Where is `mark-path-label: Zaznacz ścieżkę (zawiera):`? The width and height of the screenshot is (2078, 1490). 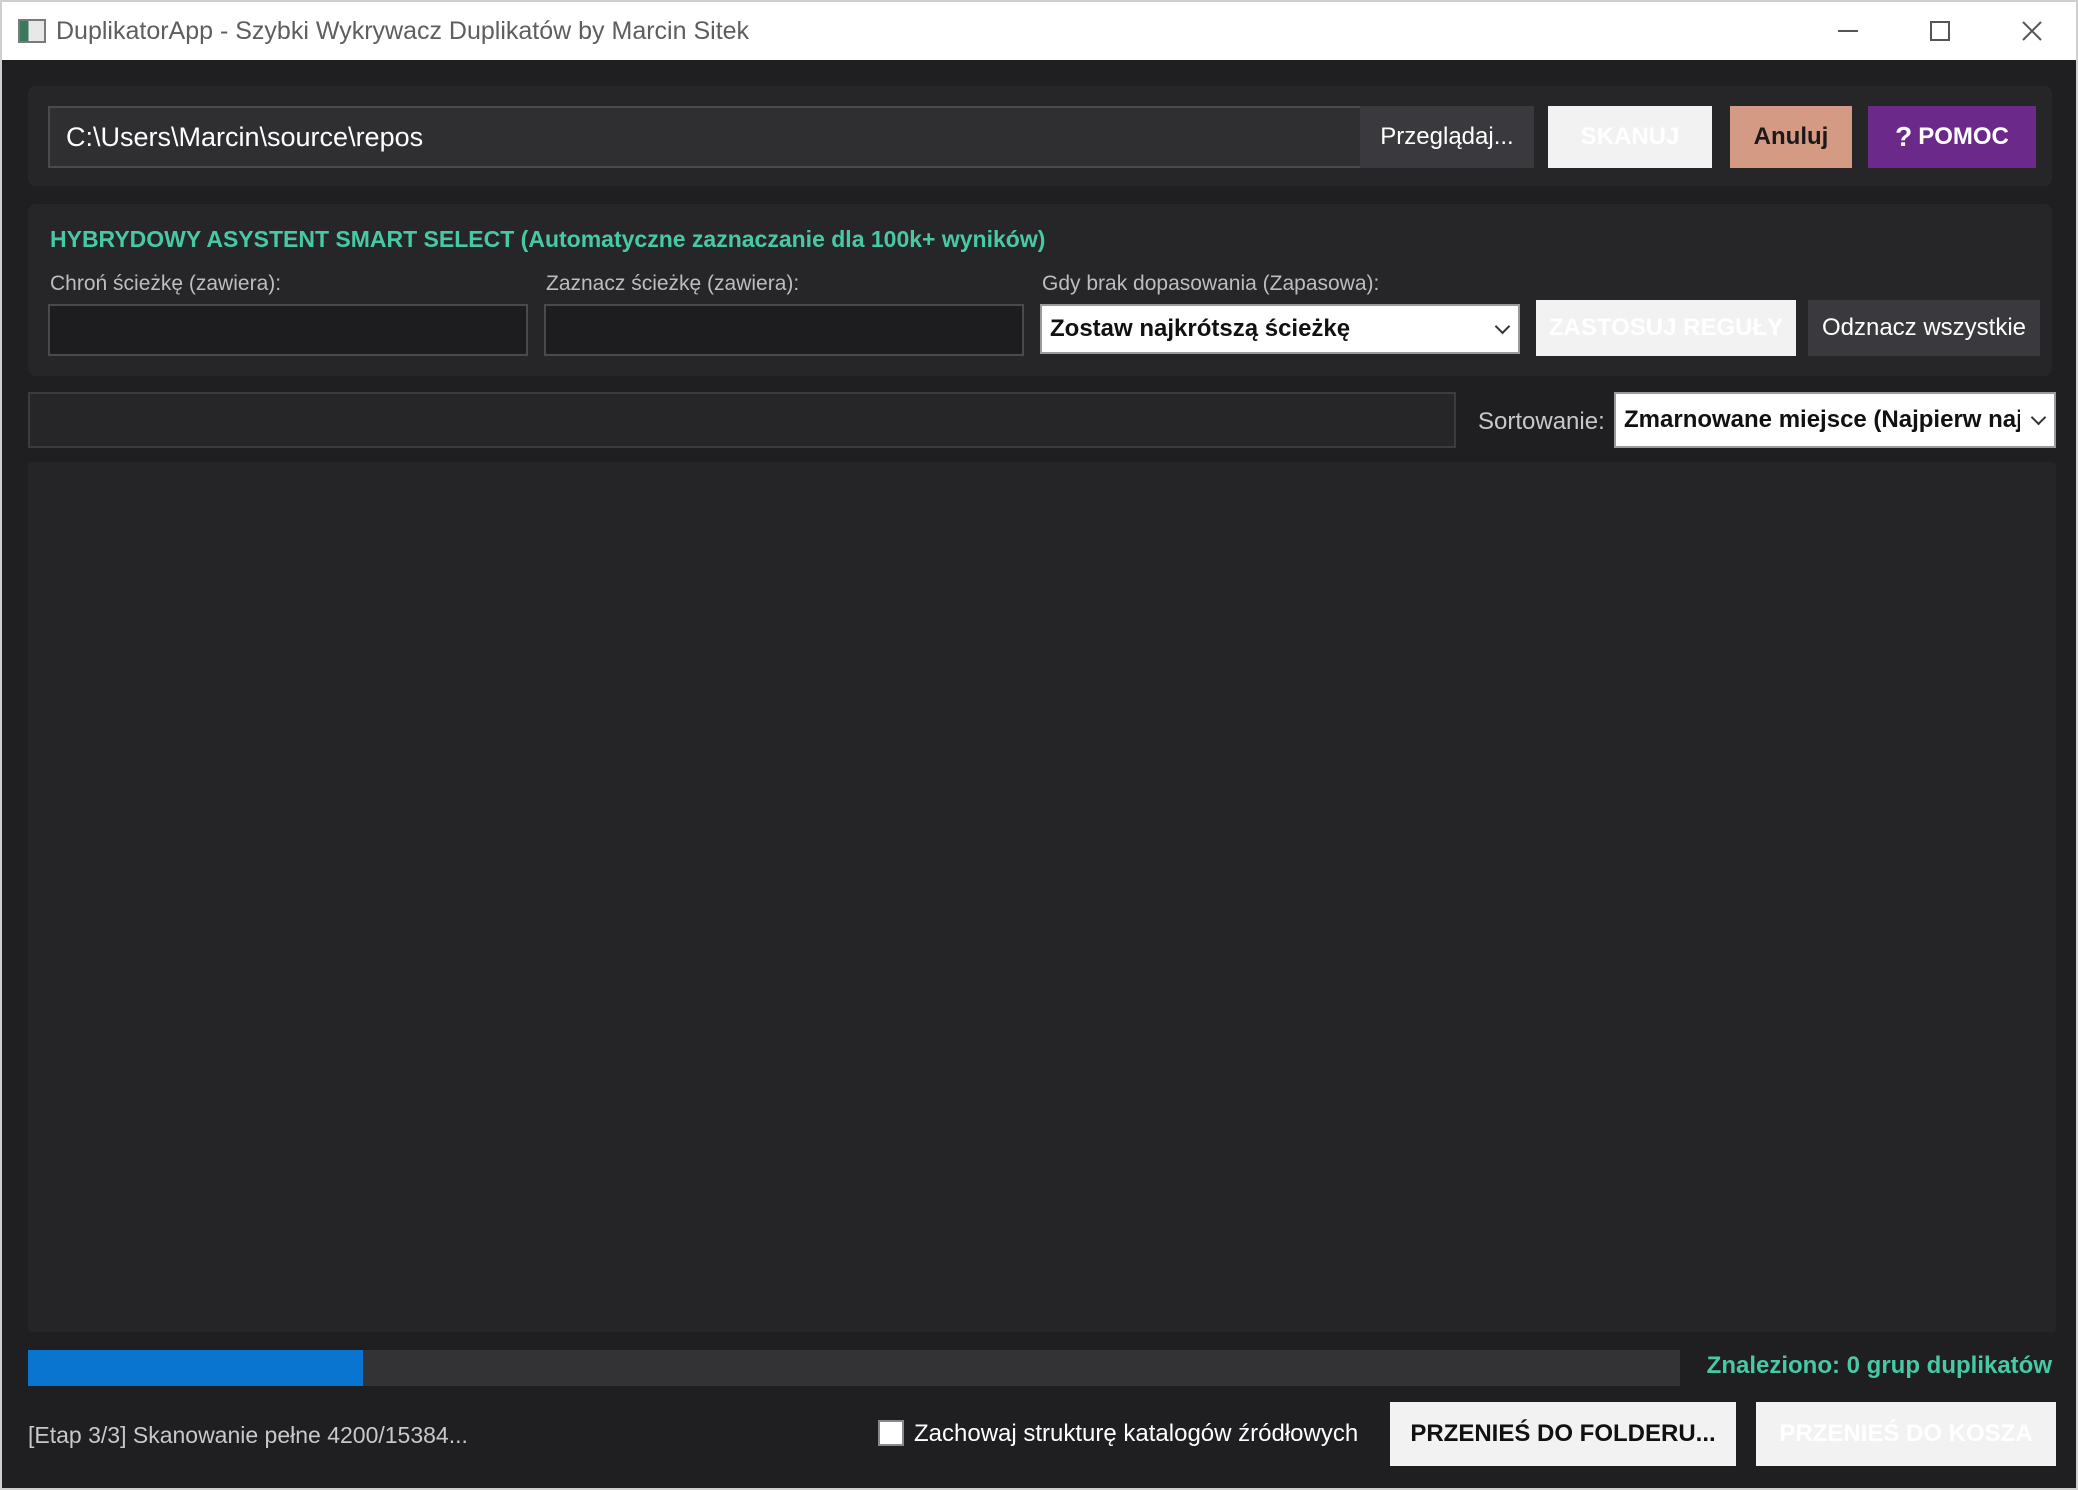 mark-path-label: Zaznacz ścieżkę (zawiera): is located at coordinates (673, 283).